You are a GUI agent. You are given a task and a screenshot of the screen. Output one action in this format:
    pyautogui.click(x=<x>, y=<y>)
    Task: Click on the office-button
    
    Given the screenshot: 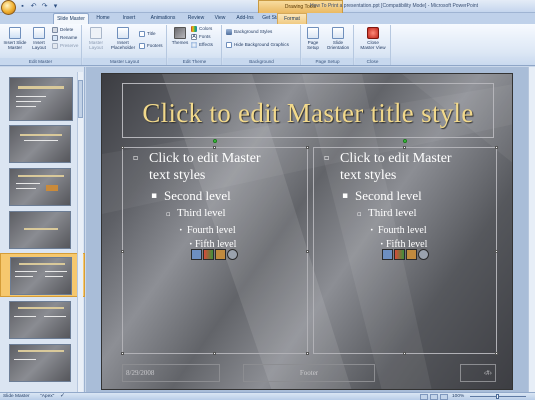 What is the action you would take?
    pyautogui.click(x=8, y=7)
    